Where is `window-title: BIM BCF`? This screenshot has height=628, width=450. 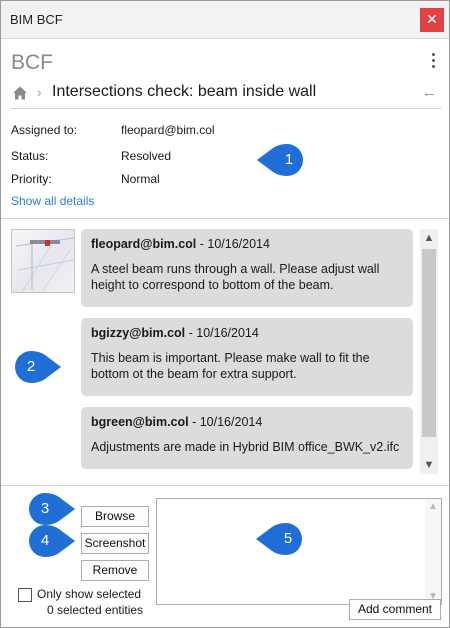
window-title: BIM BCF is located at coordinates (36, 19).